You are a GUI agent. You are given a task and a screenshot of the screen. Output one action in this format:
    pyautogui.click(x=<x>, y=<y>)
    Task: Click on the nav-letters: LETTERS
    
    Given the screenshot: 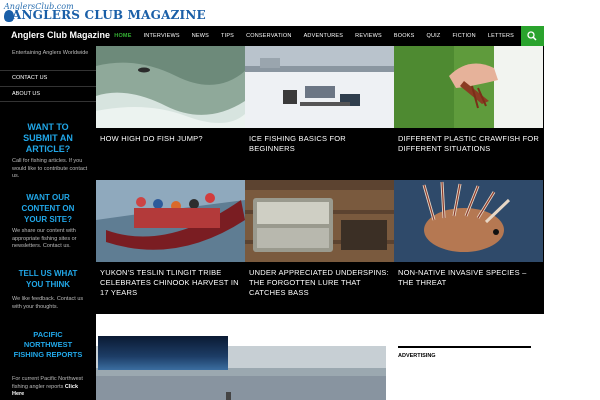 What is the action you would take?
    pyautogui.click(x=501, y=36)
    